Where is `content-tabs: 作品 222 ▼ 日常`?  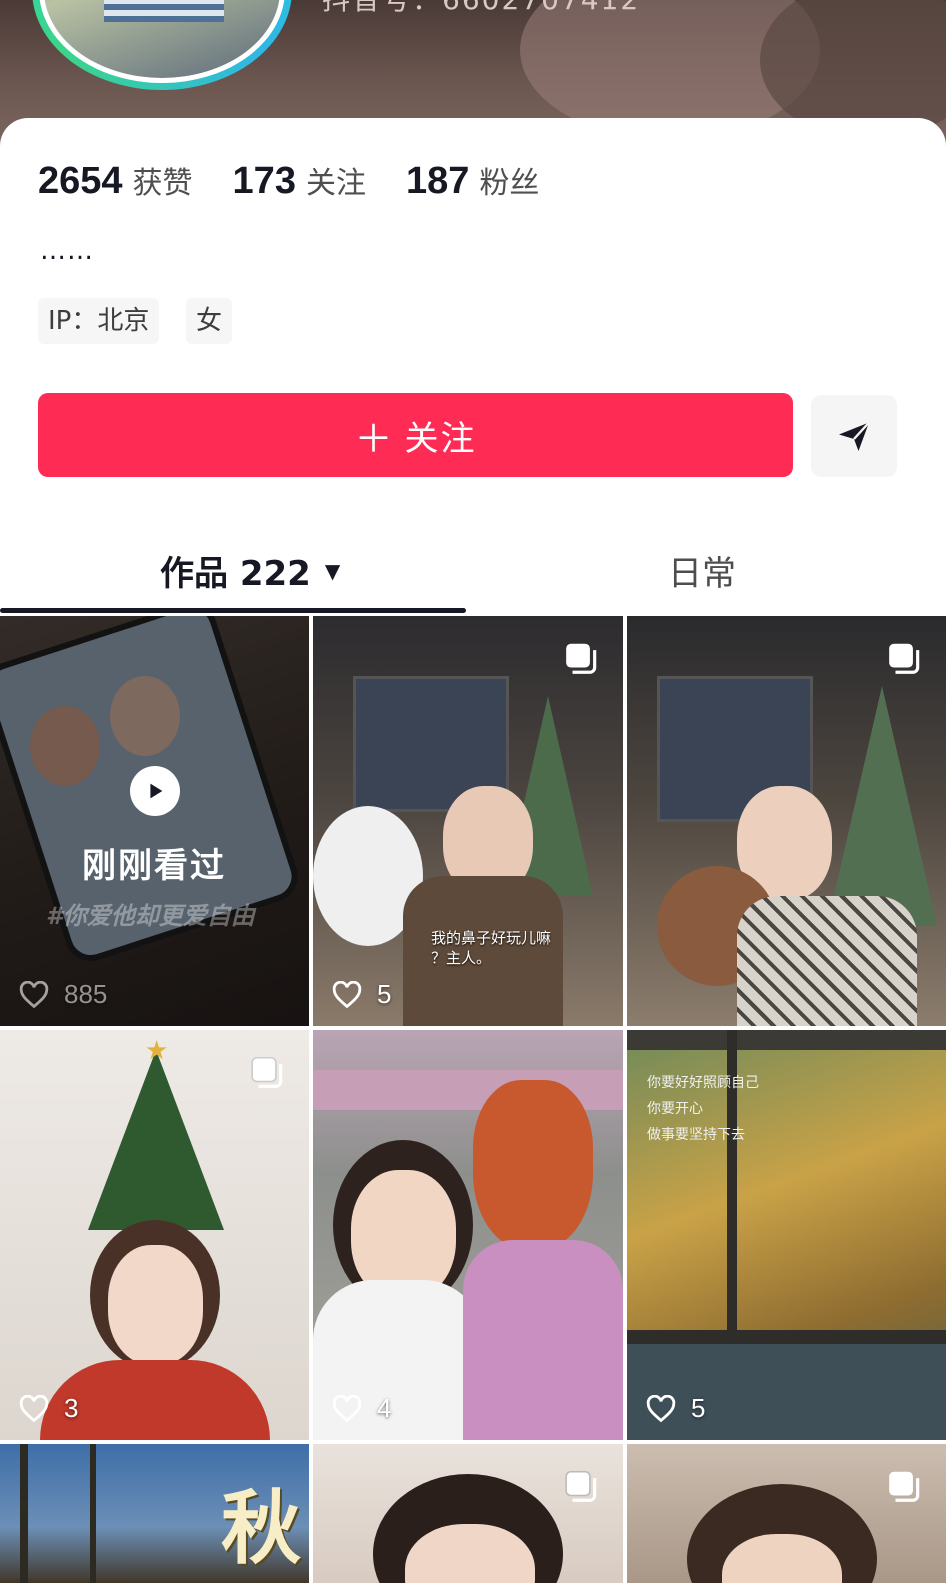
content-tabs: 作品 222 ▼ 日常 is located at coordinates (473, 568).